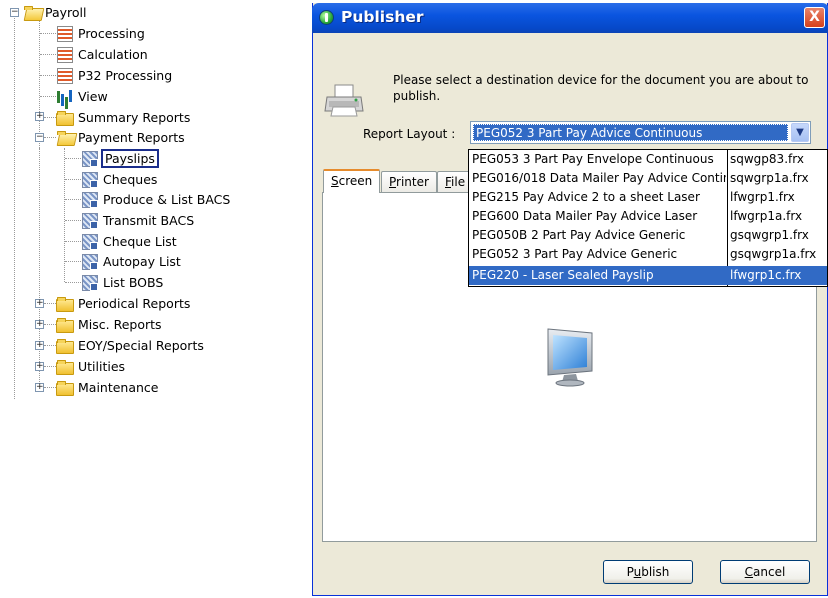 The width and height of the screenshot is (828, 598). I want to click on tab-printer: Printer, so click(409, 181).